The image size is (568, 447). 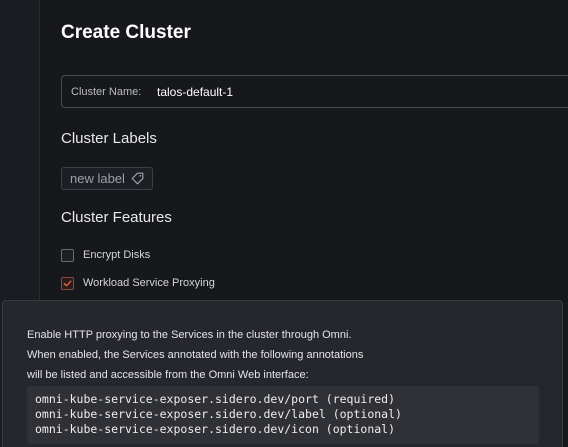 What do you see at coordinates (97, 178) in the screenshot?
I see `new-label-text: new label` at bounding box center [97, 178].